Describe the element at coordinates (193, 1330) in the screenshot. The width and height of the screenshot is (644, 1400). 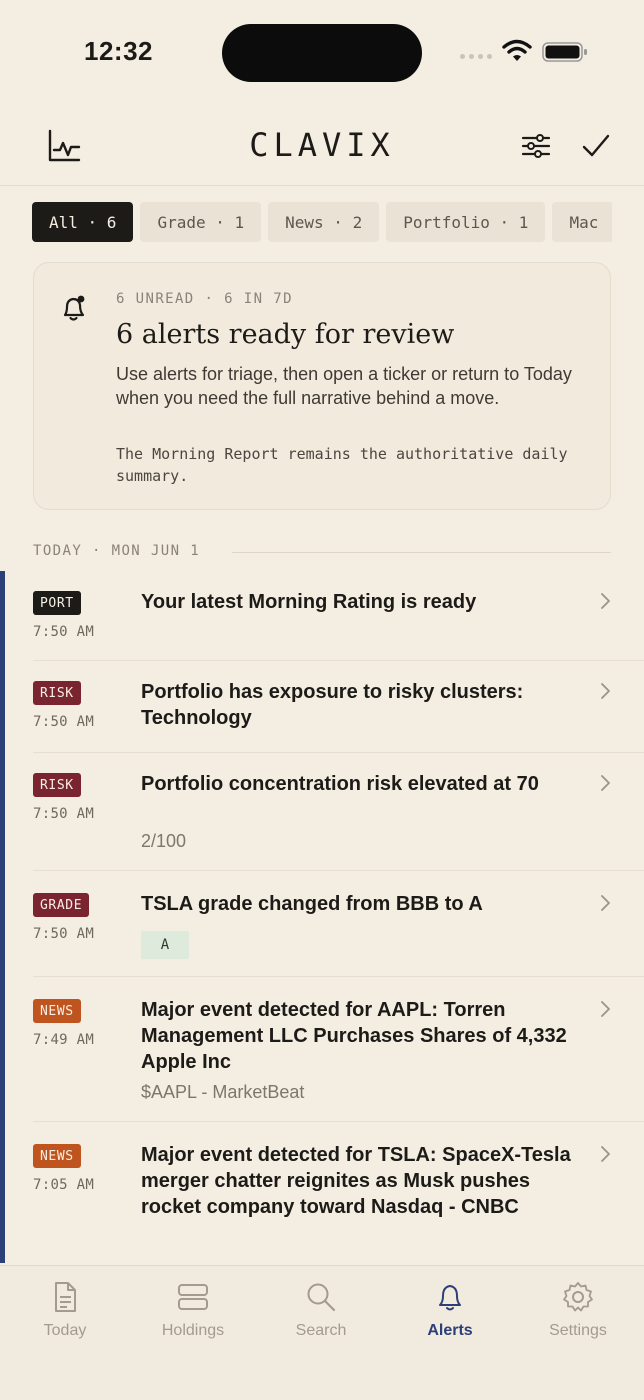
I see `tab-label: Holdings` at that location.